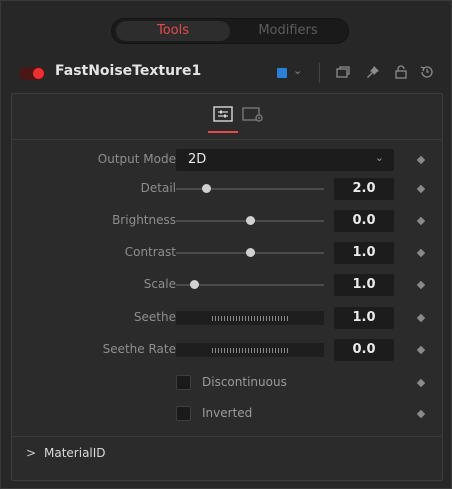 This screenshot has height=489, width=452. Describe the element at coordinates (183, 413) in the screenshot. I see `inverted-checkbox` at that location.